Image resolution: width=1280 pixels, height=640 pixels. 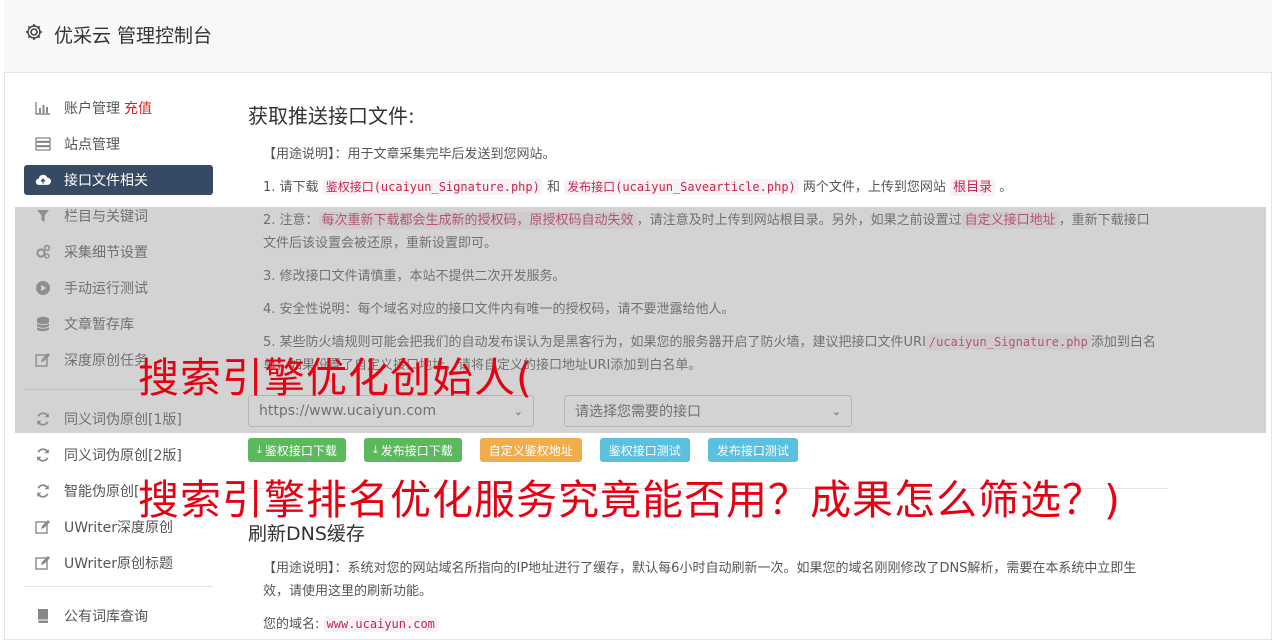 I want to click on sidebar-item-label: 同义词伪原创[2版], so click(x=123, y=456).